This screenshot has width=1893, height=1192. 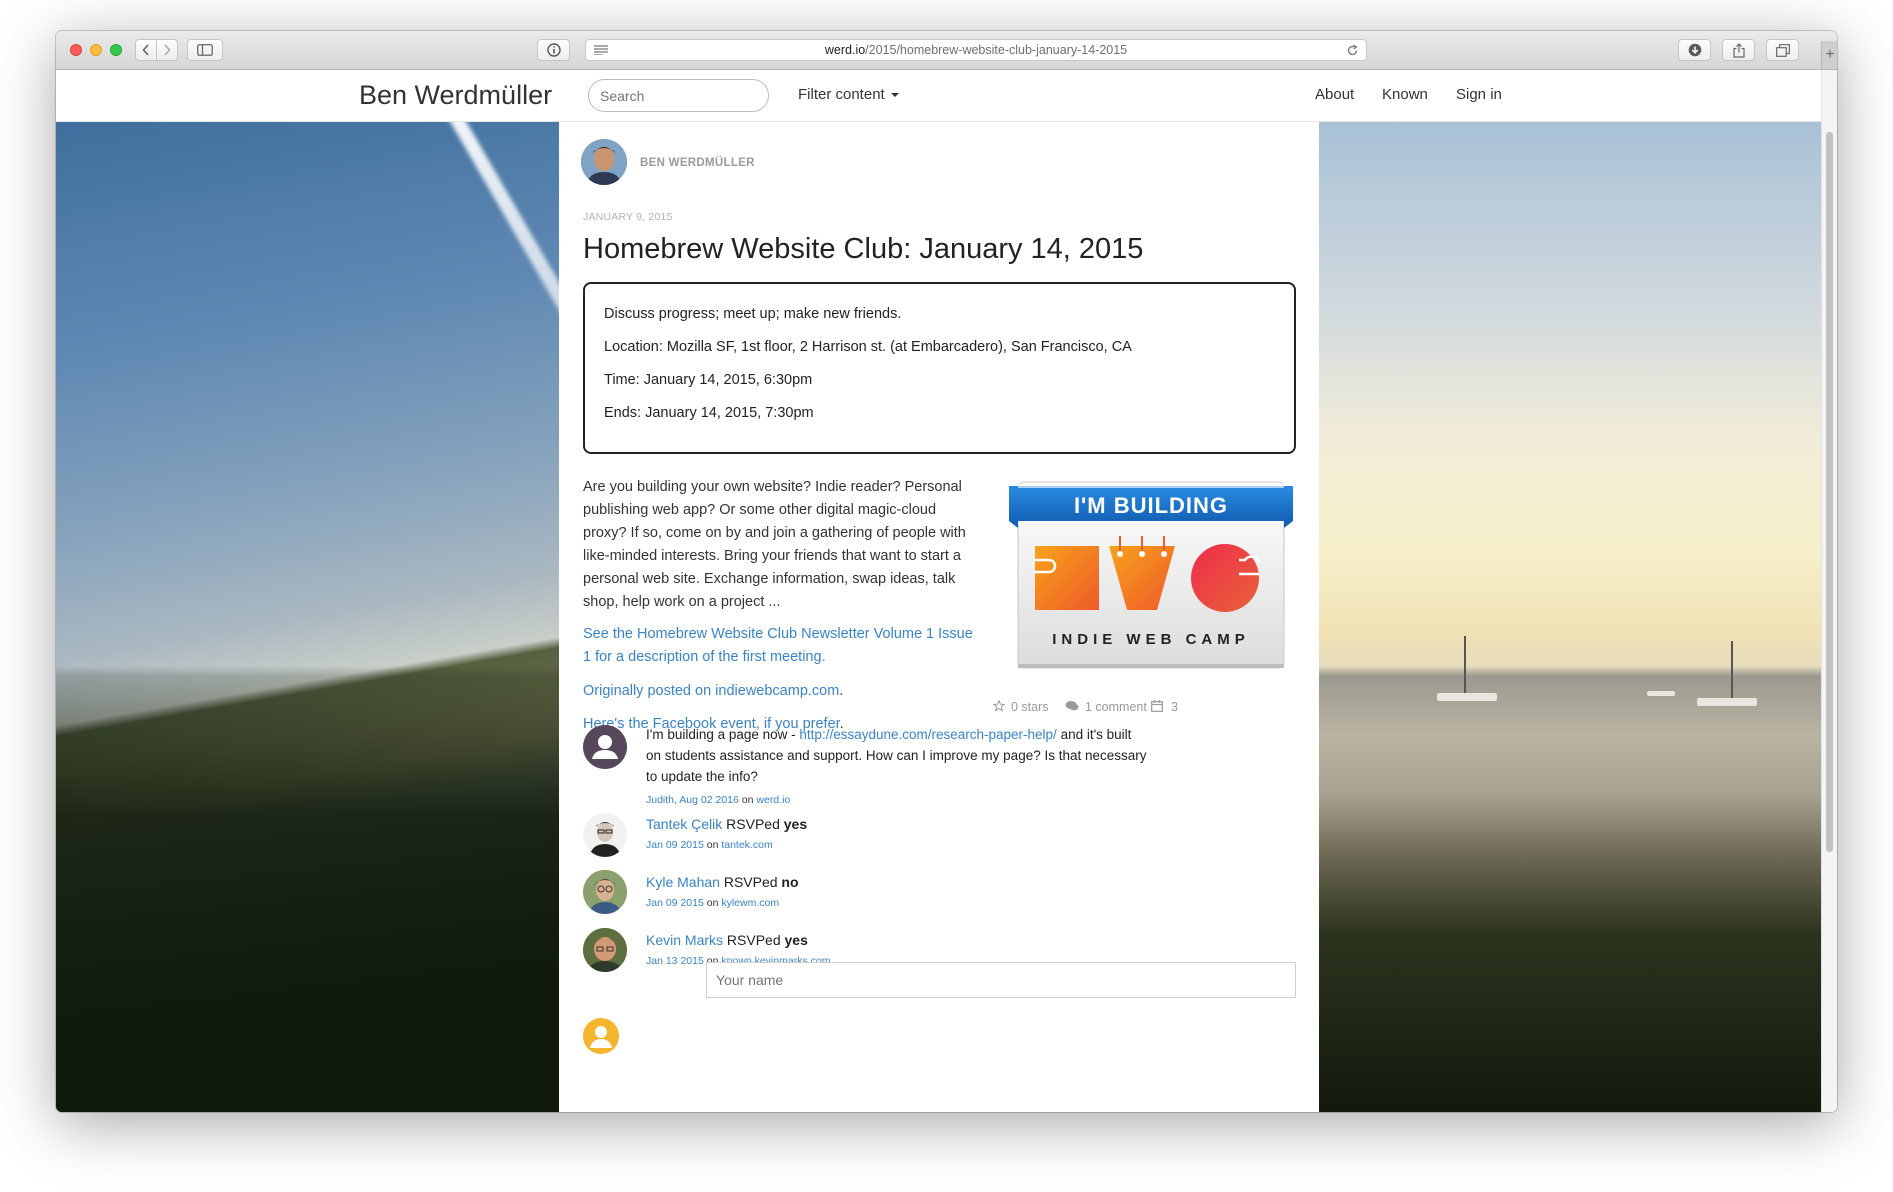 What do you see at coordinates (723, 734) in the screenshot?
I see `comment-text-prefix: I'm building a page now -` at bounding box center [723, 734].